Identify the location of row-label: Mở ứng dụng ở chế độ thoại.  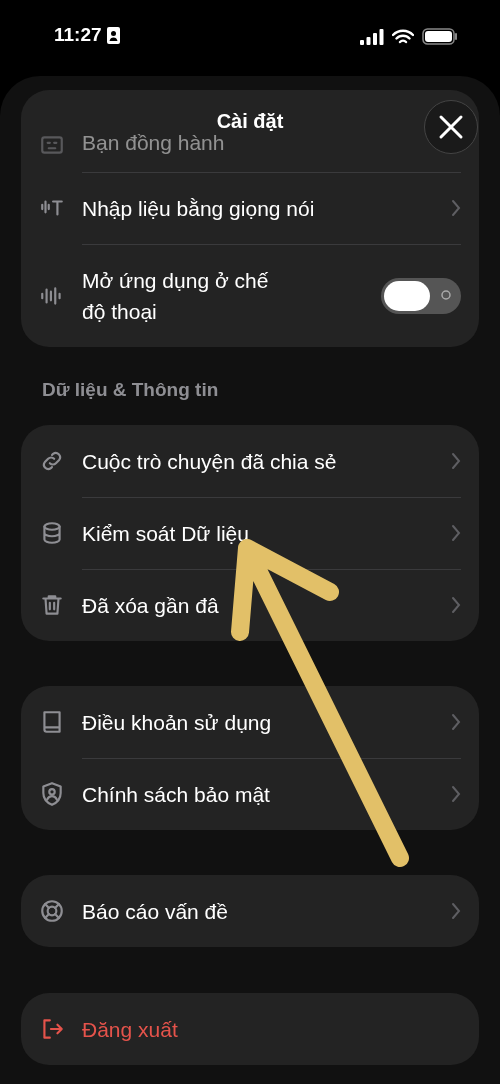
(176, 296).